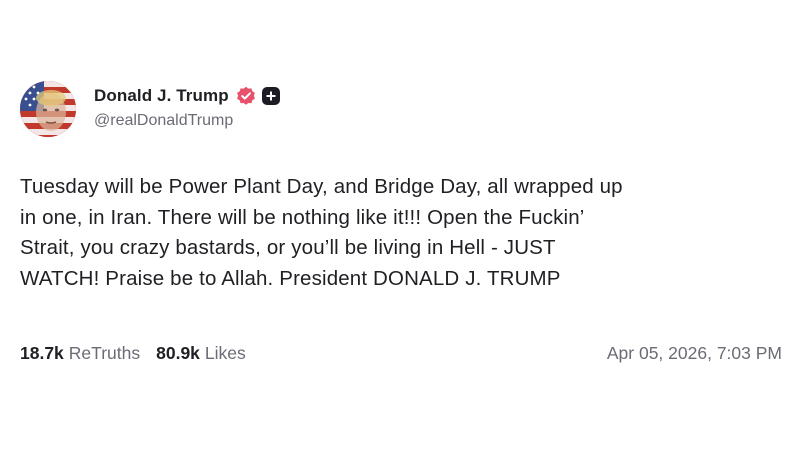 Image resolution: width=800 pixels, height=450 pixels. I want to click on post-timestamp: Apr 05, 2026, 7:03 PM, so click(694, 353).